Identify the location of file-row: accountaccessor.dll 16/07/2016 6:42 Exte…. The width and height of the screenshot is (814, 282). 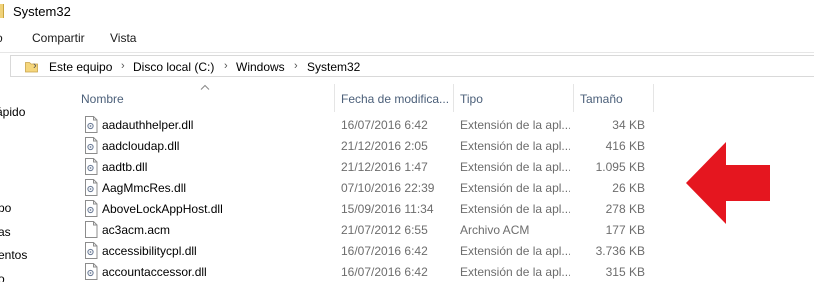
(407, 271).